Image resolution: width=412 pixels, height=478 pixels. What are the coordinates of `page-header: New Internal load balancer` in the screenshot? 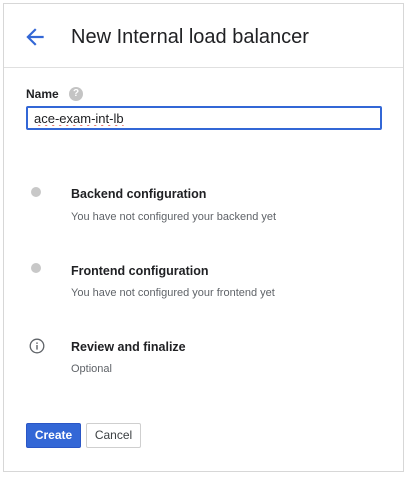 It's located at (203, 36).